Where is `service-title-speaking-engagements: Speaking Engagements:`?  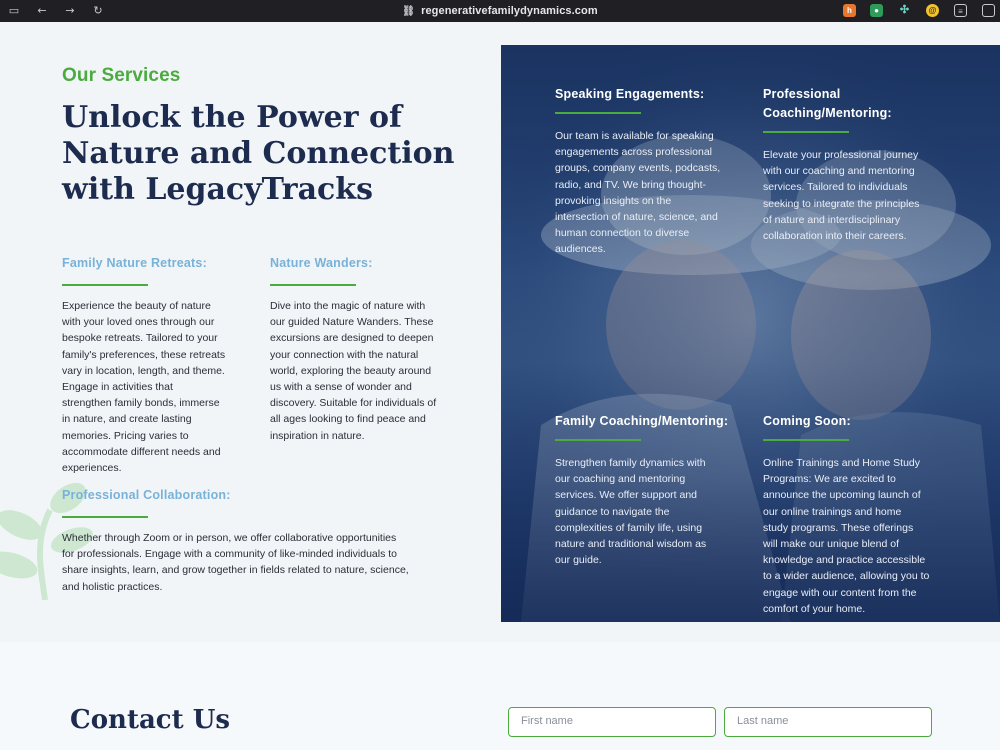 service-title-speaking-engagements: Speaking Engagements: is located at coordinates (630, 94).